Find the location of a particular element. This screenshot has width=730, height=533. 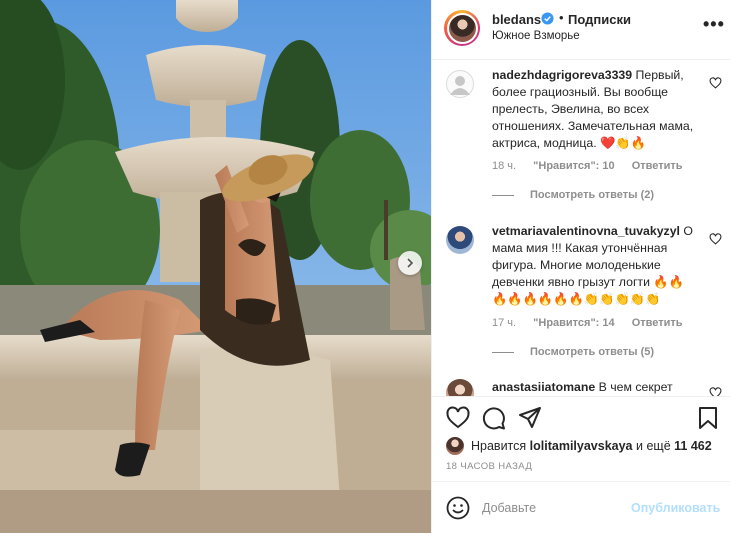

comment-likes: "Нравится": 14 is located at coordinates (573, 323).